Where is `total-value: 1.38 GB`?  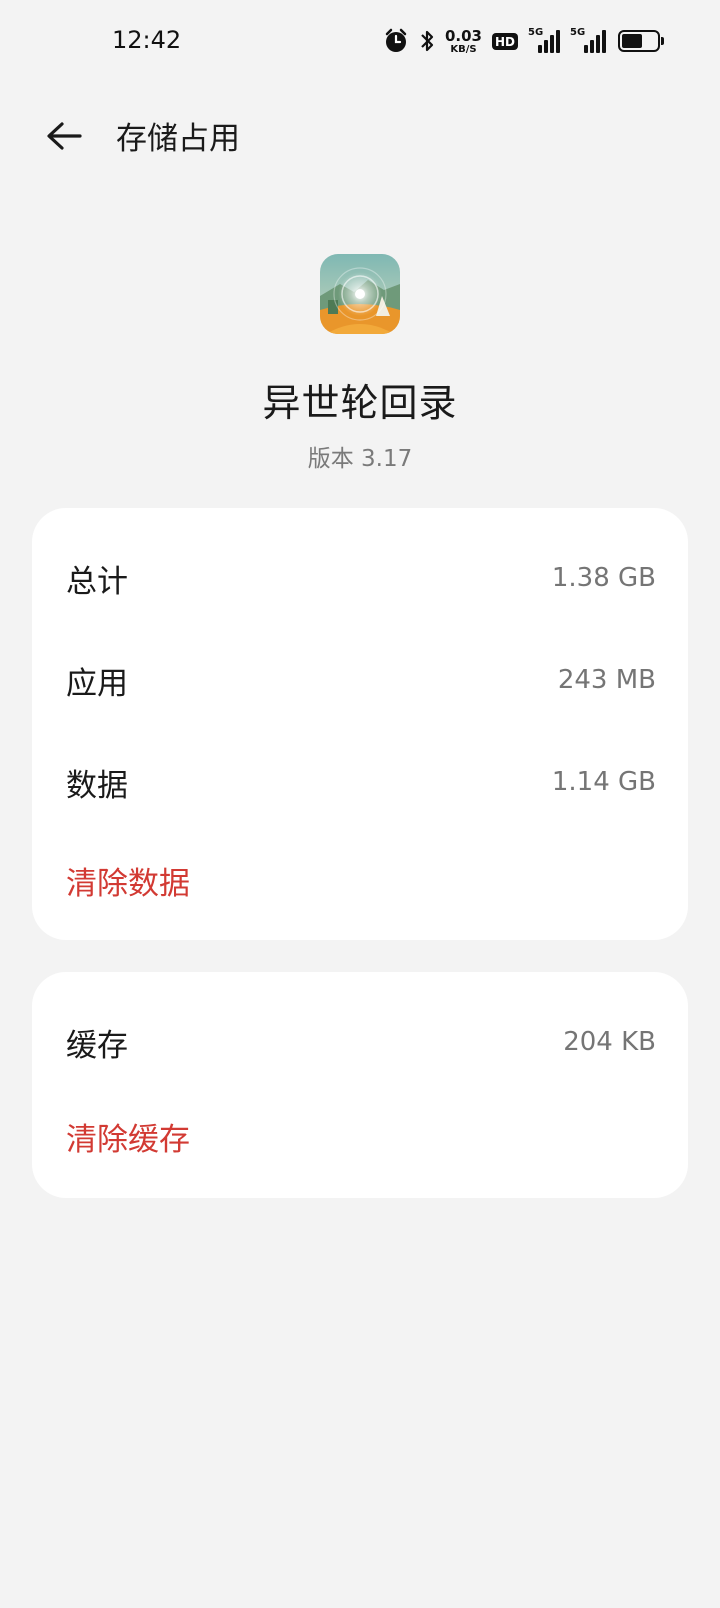
total-value: 1.38 GB is located at coordinates (603, 578).